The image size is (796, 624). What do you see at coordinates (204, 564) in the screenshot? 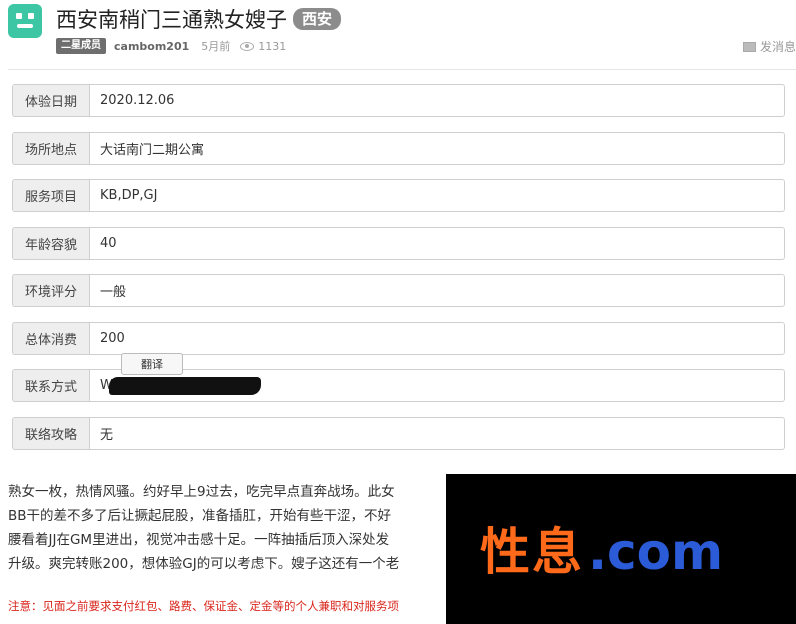
I see `body-line: 升级。爽完转账200，想体验GJ的可以考虑下。嫂子这还有一个老` at bounding box center [204, 564].